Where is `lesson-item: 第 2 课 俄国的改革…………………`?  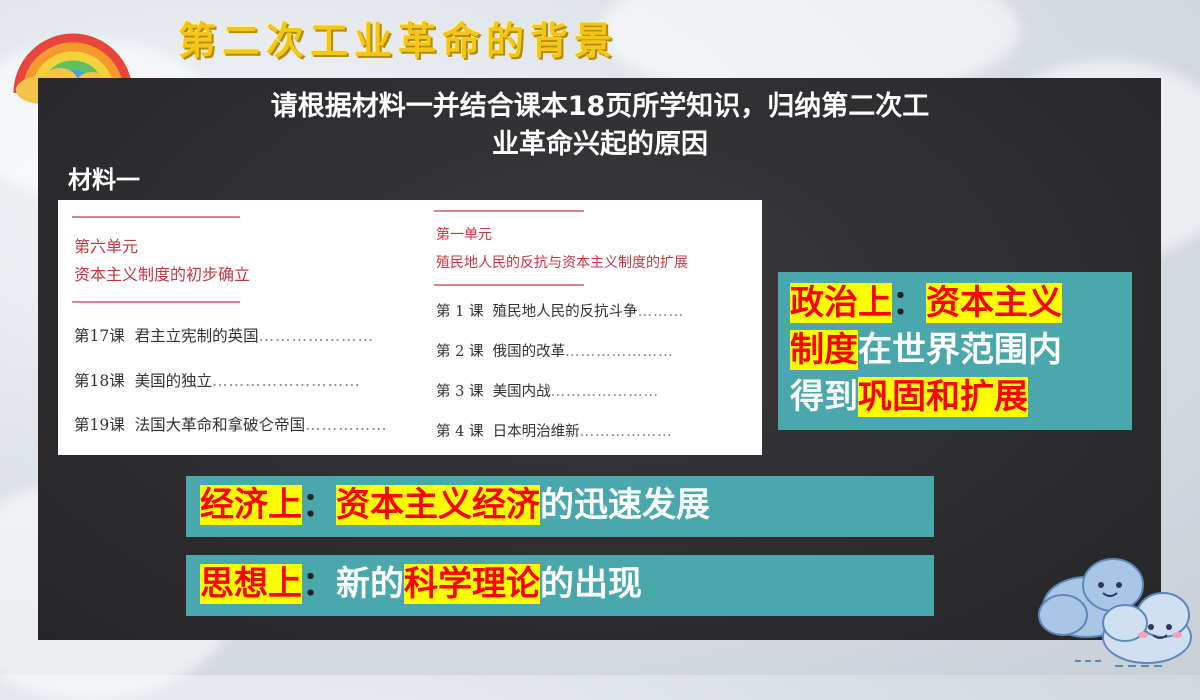 lesson-item: 第 2 课 俄国的改革………………… is located at coordinates (555, 352).